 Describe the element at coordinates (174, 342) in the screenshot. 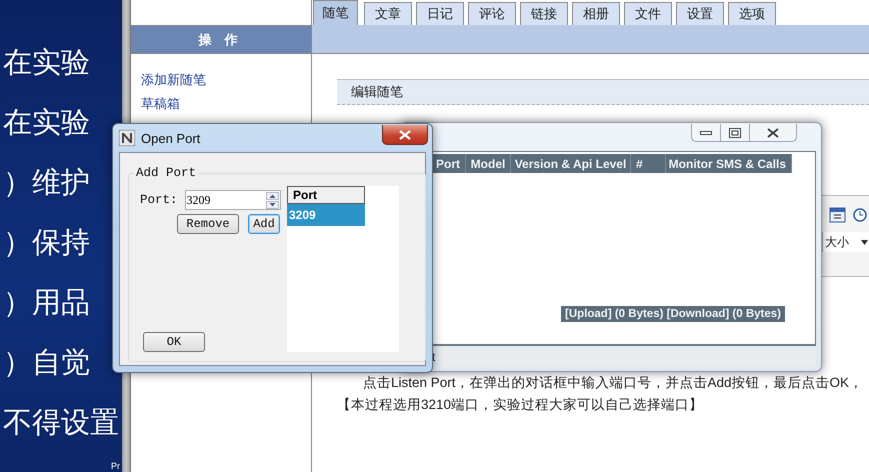

I see `ok-button: OK` at that location.